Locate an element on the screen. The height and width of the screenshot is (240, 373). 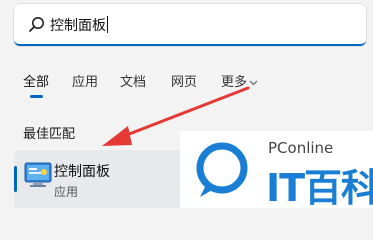
tab-web: 网页 is located at coordinates (184, 80).